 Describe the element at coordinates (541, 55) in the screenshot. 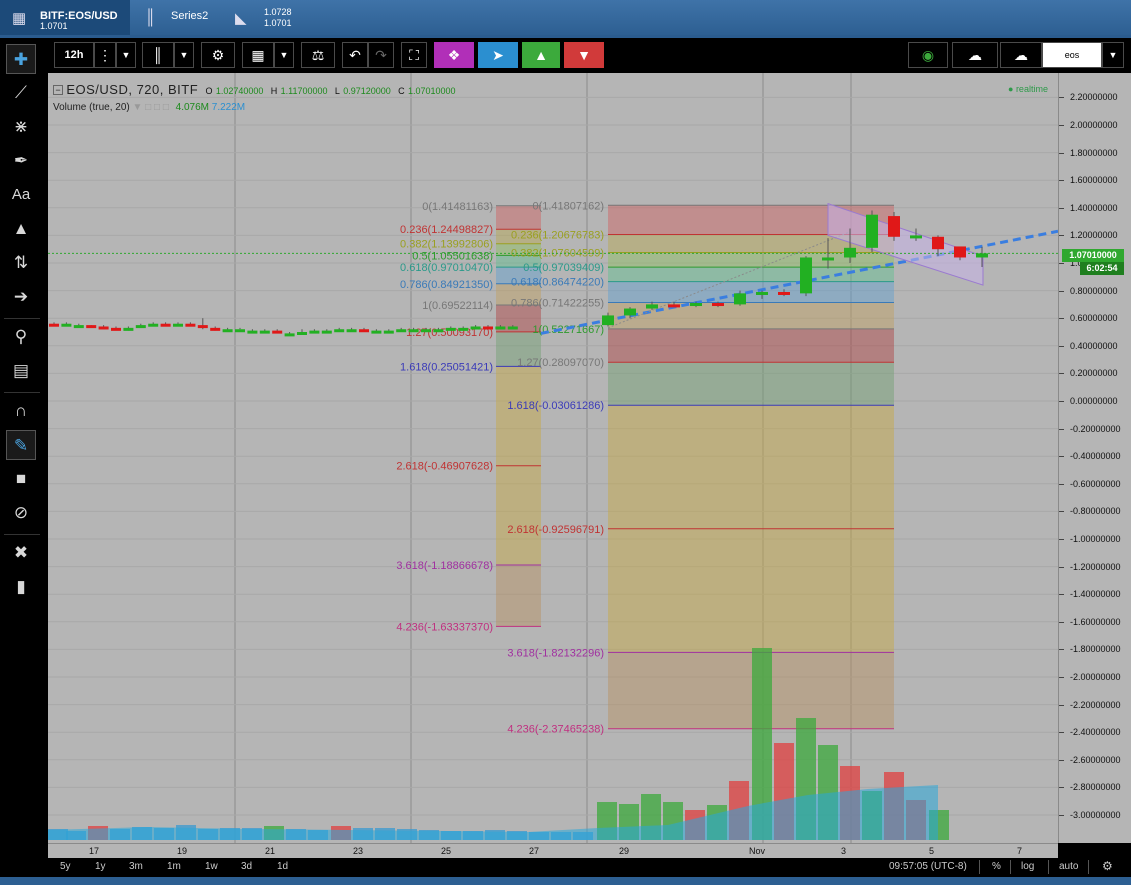

I see `chevron-up-icon: ▲` at that location.